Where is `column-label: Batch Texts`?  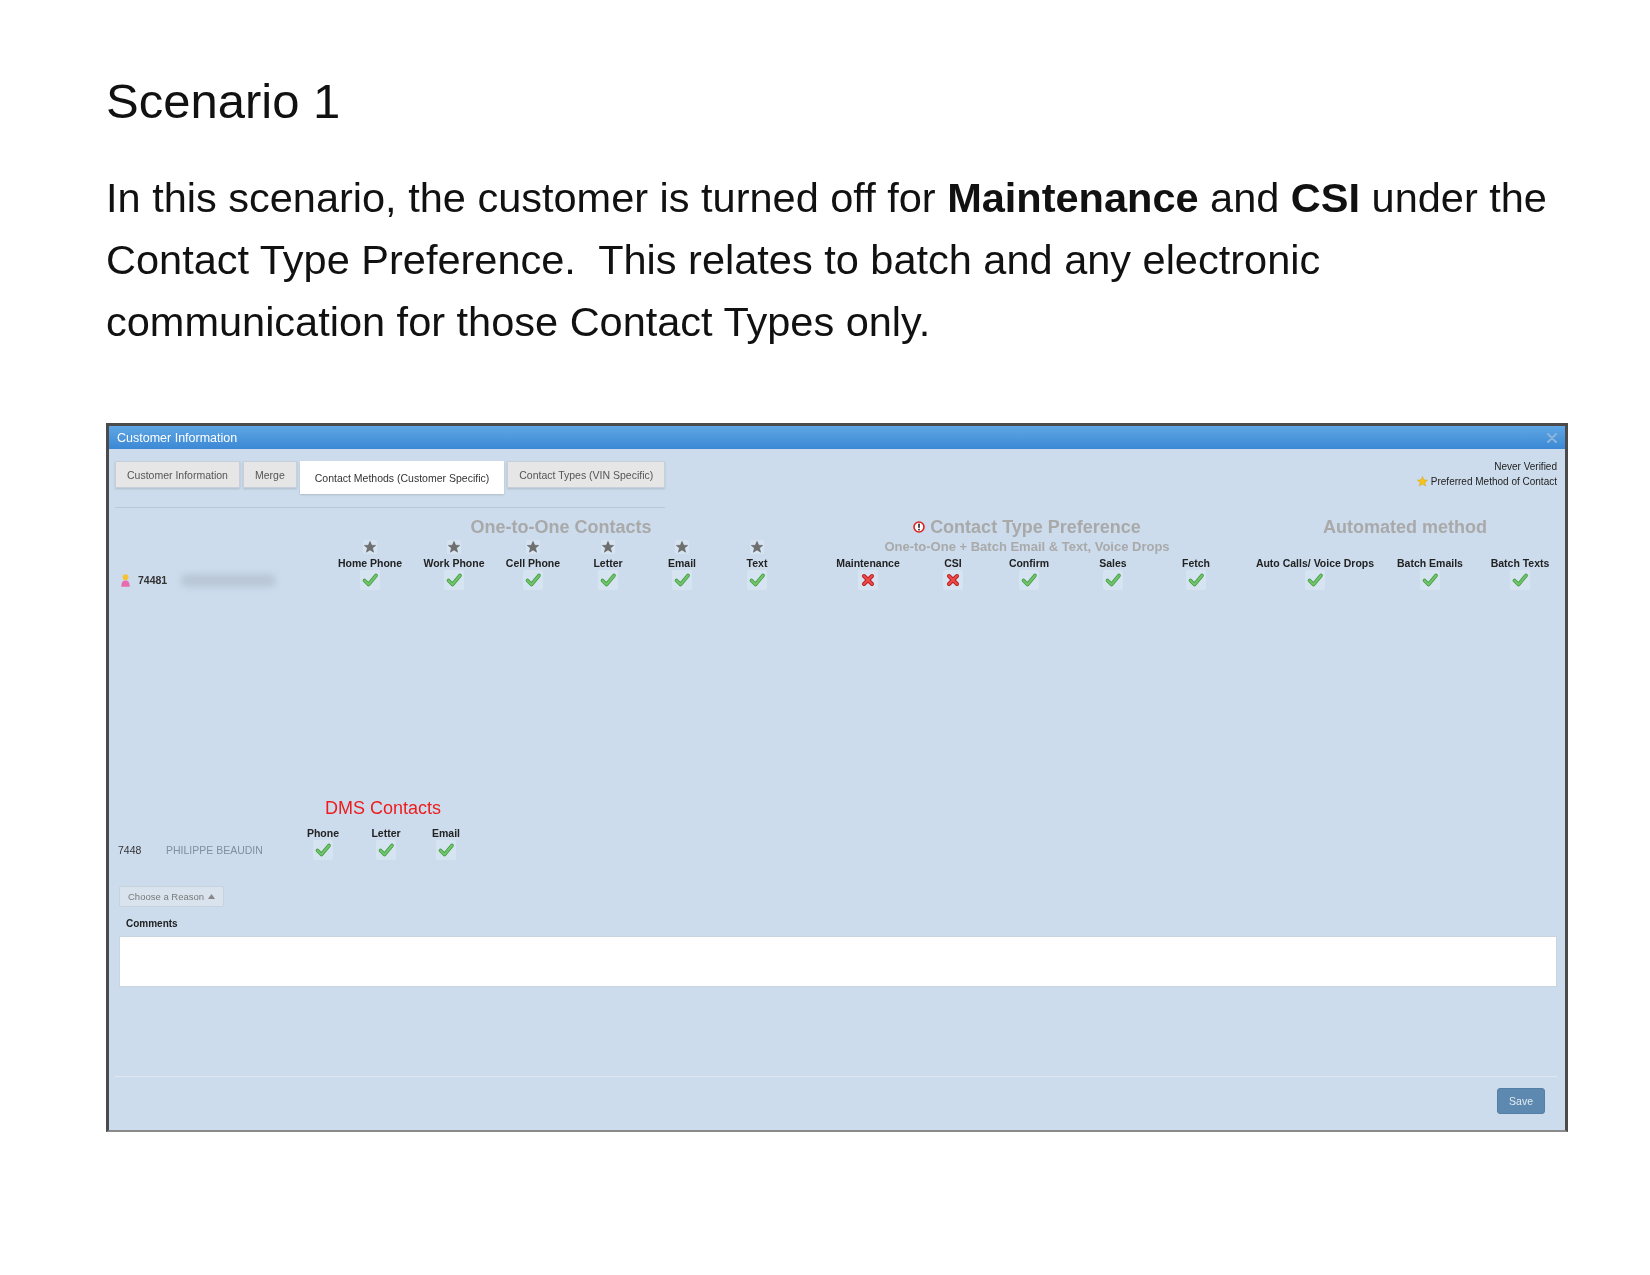
column-label: Batch Texts is located at coordinates (1520, 563).